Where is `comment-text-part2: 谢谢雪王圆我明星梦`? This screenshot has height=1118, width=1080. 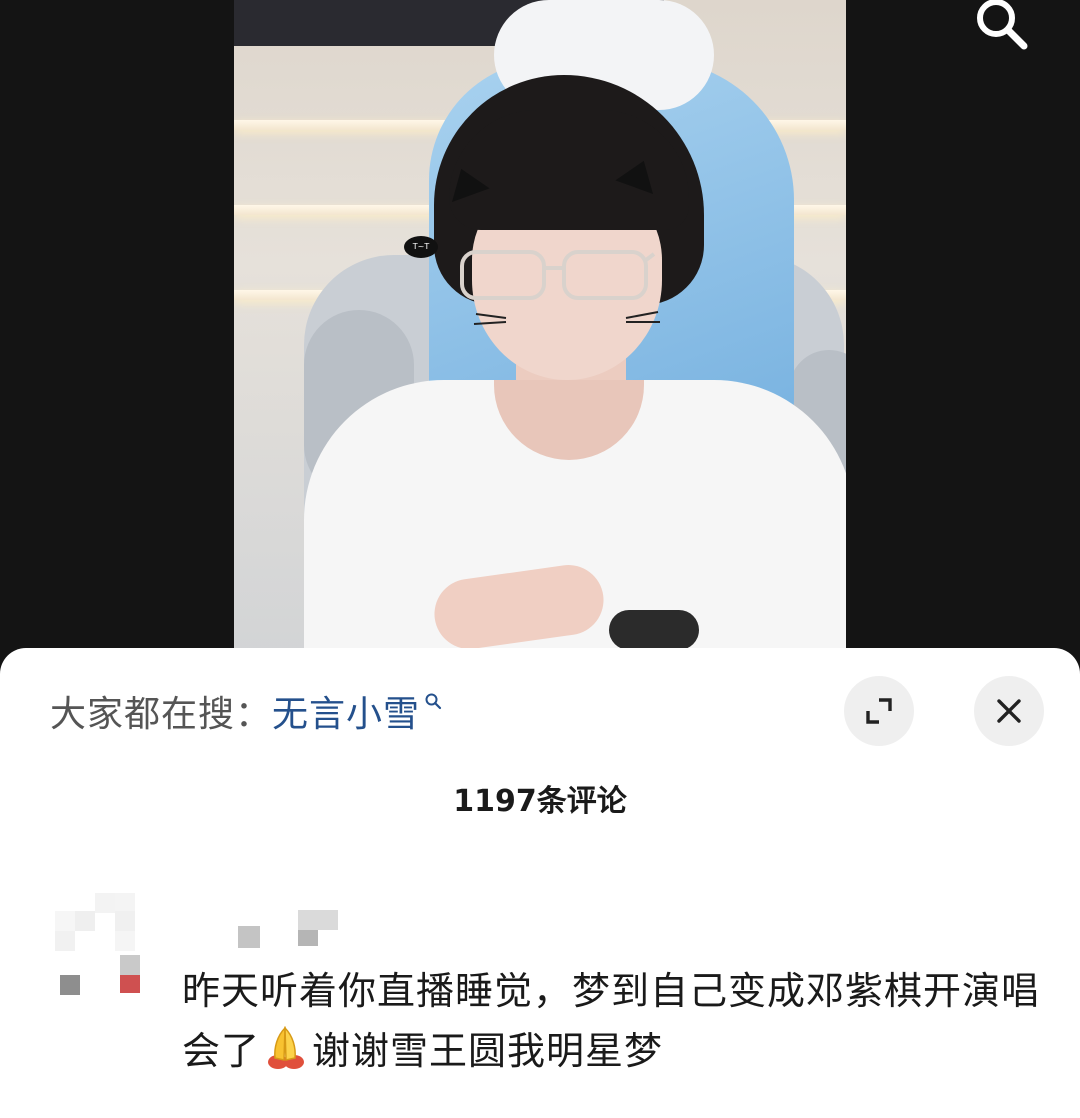
comment-text-part2: 谢谢雪王圆我明星梦 is located at coordinates (488, 1051).